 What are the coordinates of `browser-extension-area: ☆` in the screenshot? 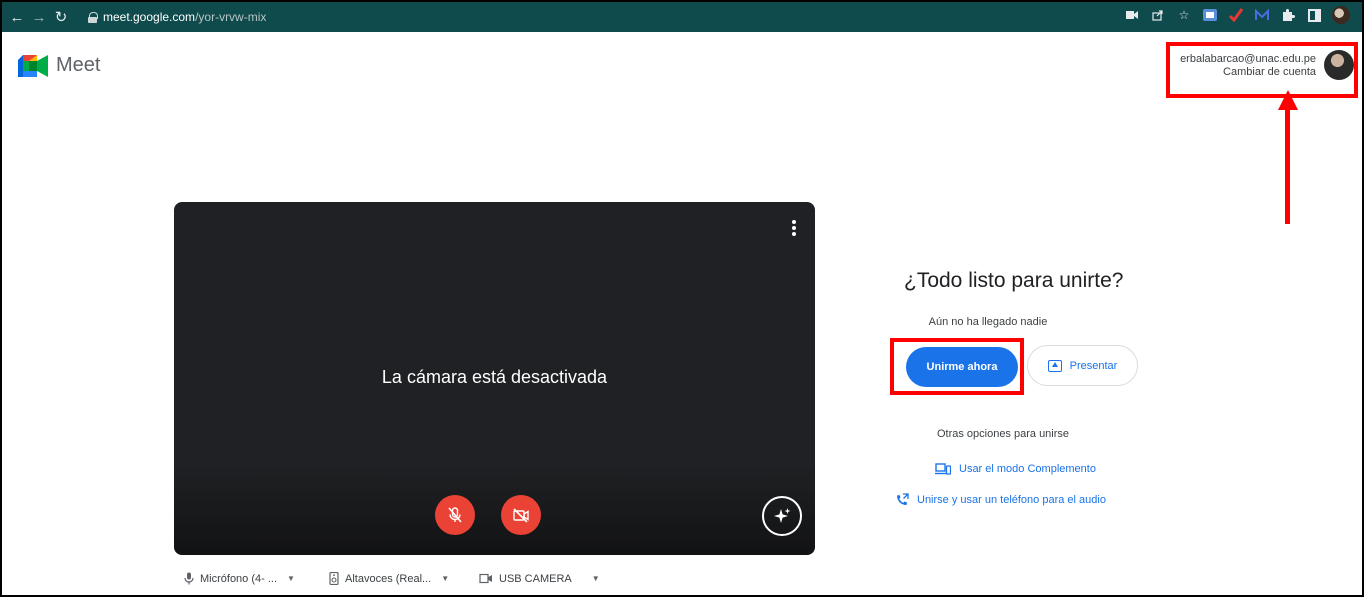 It's located at (1237, 15).